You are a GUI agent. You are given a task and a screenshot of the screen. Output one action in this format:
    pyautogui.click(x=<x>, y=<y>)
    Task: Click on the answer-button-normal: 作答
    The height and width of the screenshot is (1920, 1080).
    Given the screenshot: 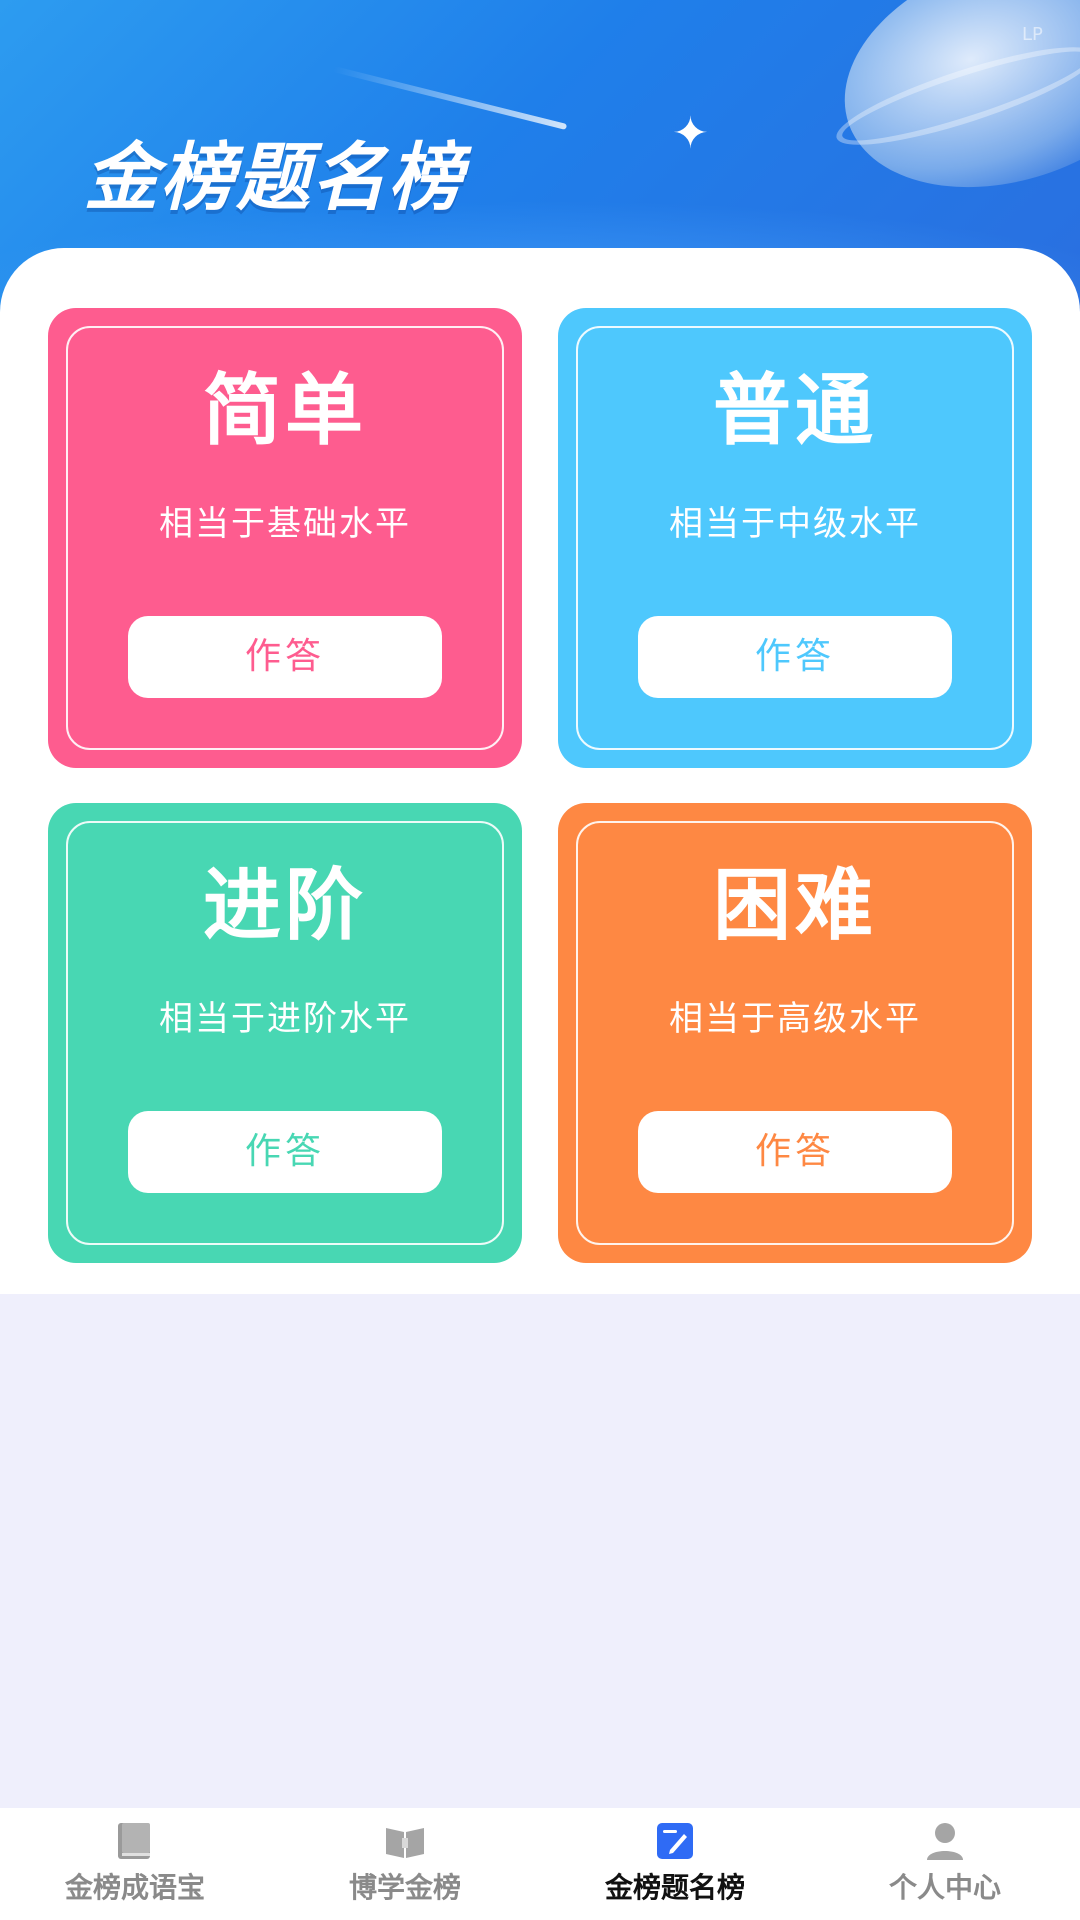 What is the action you would take?
    pyautogui.click(x=795, y=657)
    